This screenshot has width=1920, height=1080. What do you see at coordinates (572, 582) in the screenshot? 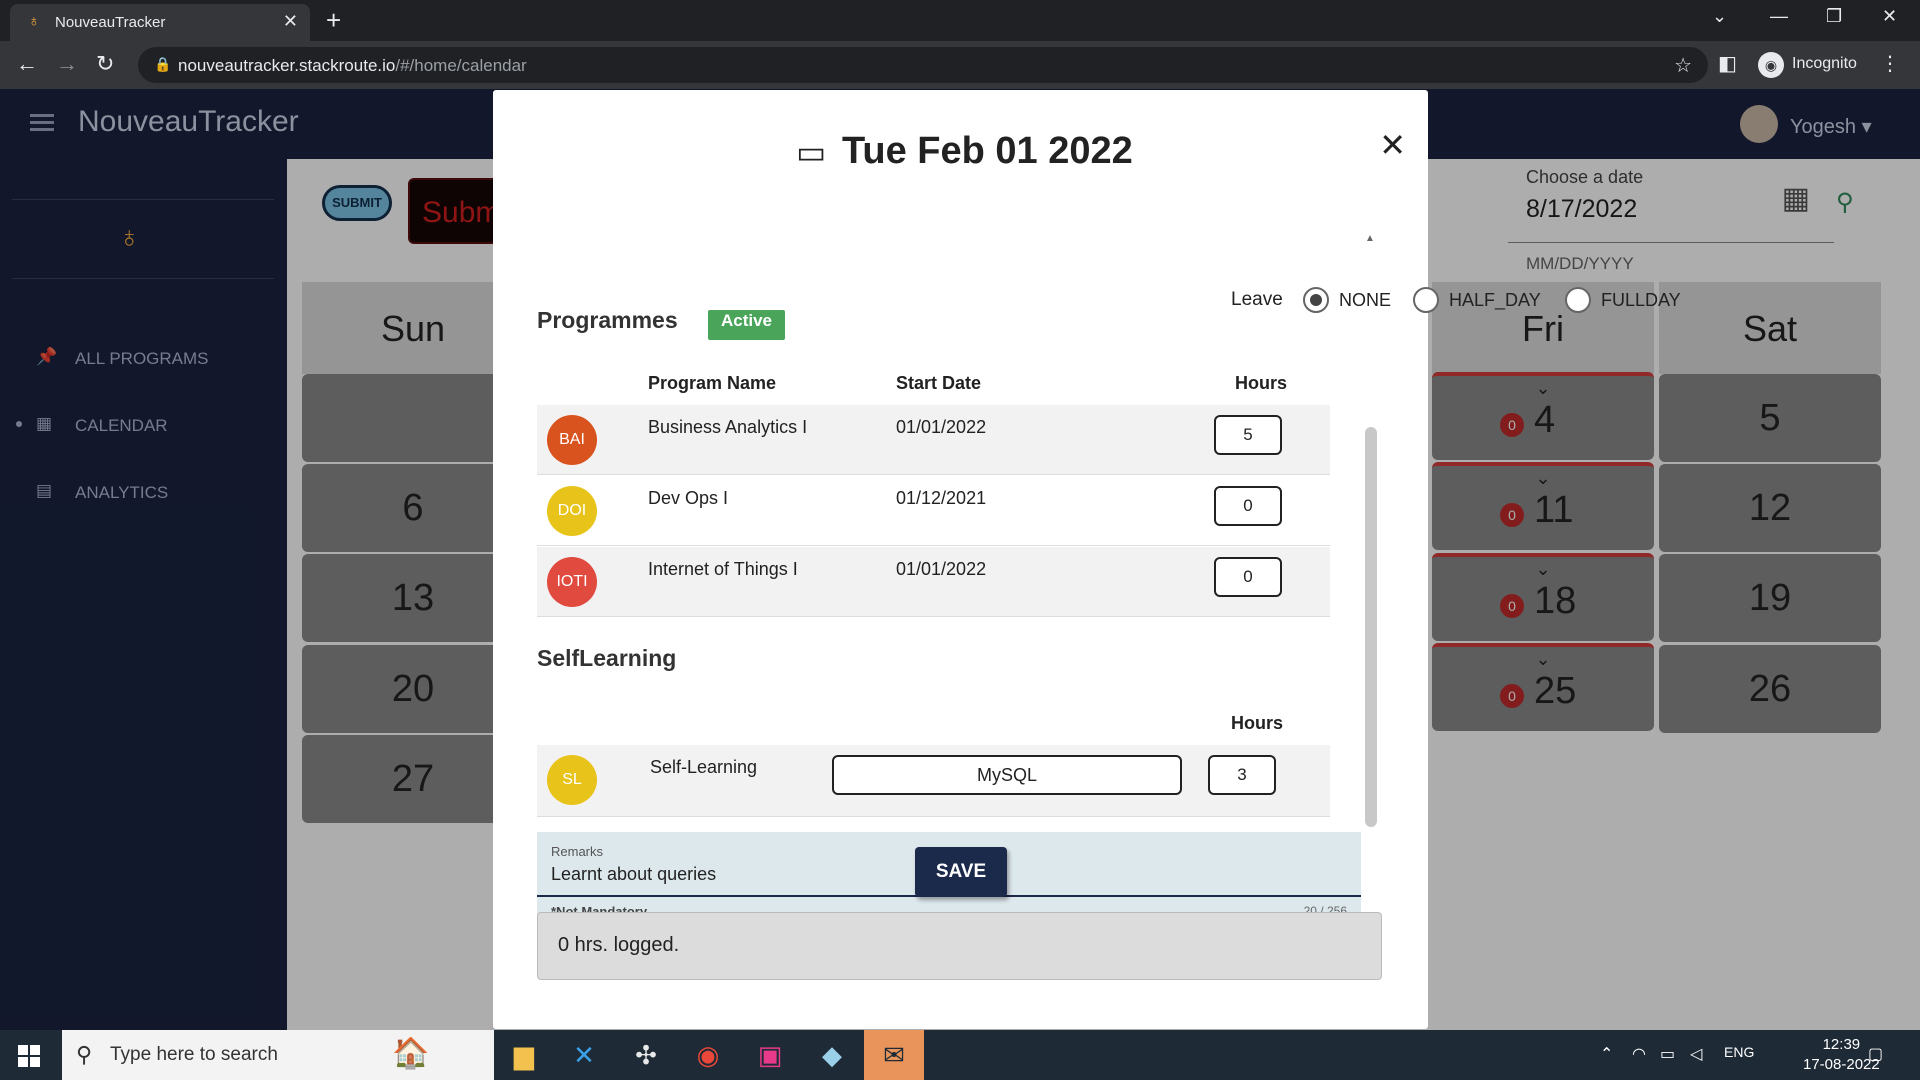
I see `program-avatar: IOTI` at bounding box center [572, 582].